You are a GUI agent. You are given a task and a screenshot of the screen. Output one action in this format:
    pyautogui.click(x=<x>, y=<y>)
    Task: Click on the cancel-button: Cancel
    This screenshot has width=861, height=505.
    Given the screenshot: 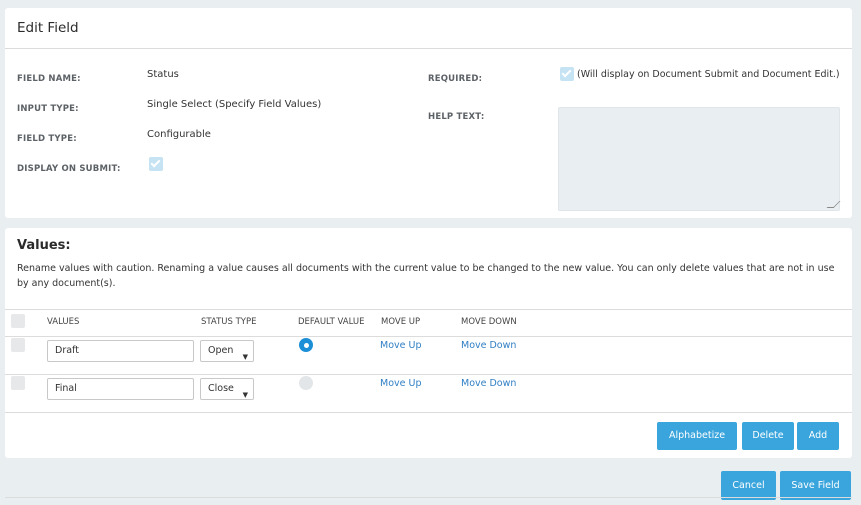 What is the action you would take?
    pyautogui.click(x=748, y=485)
    